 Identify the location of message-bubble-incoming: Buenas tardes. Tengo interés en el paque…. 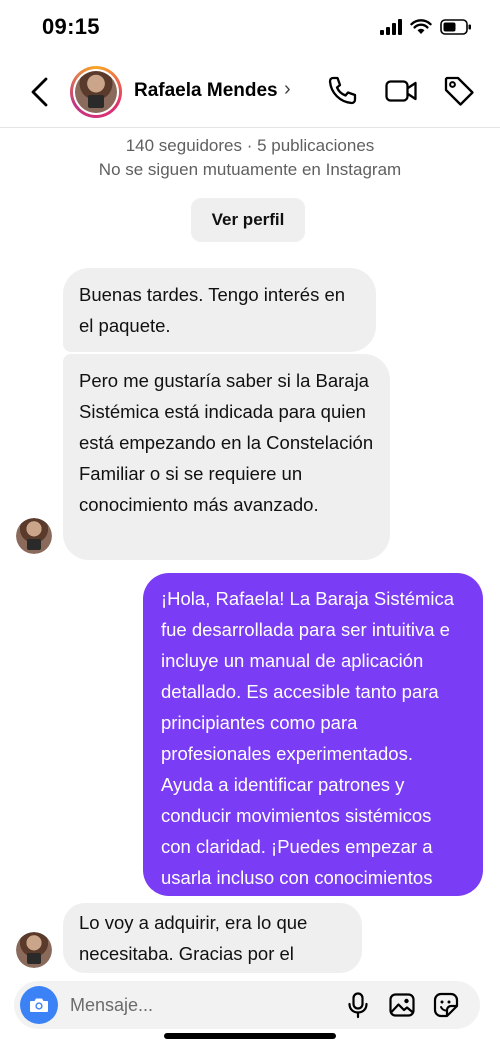
(219, 310).